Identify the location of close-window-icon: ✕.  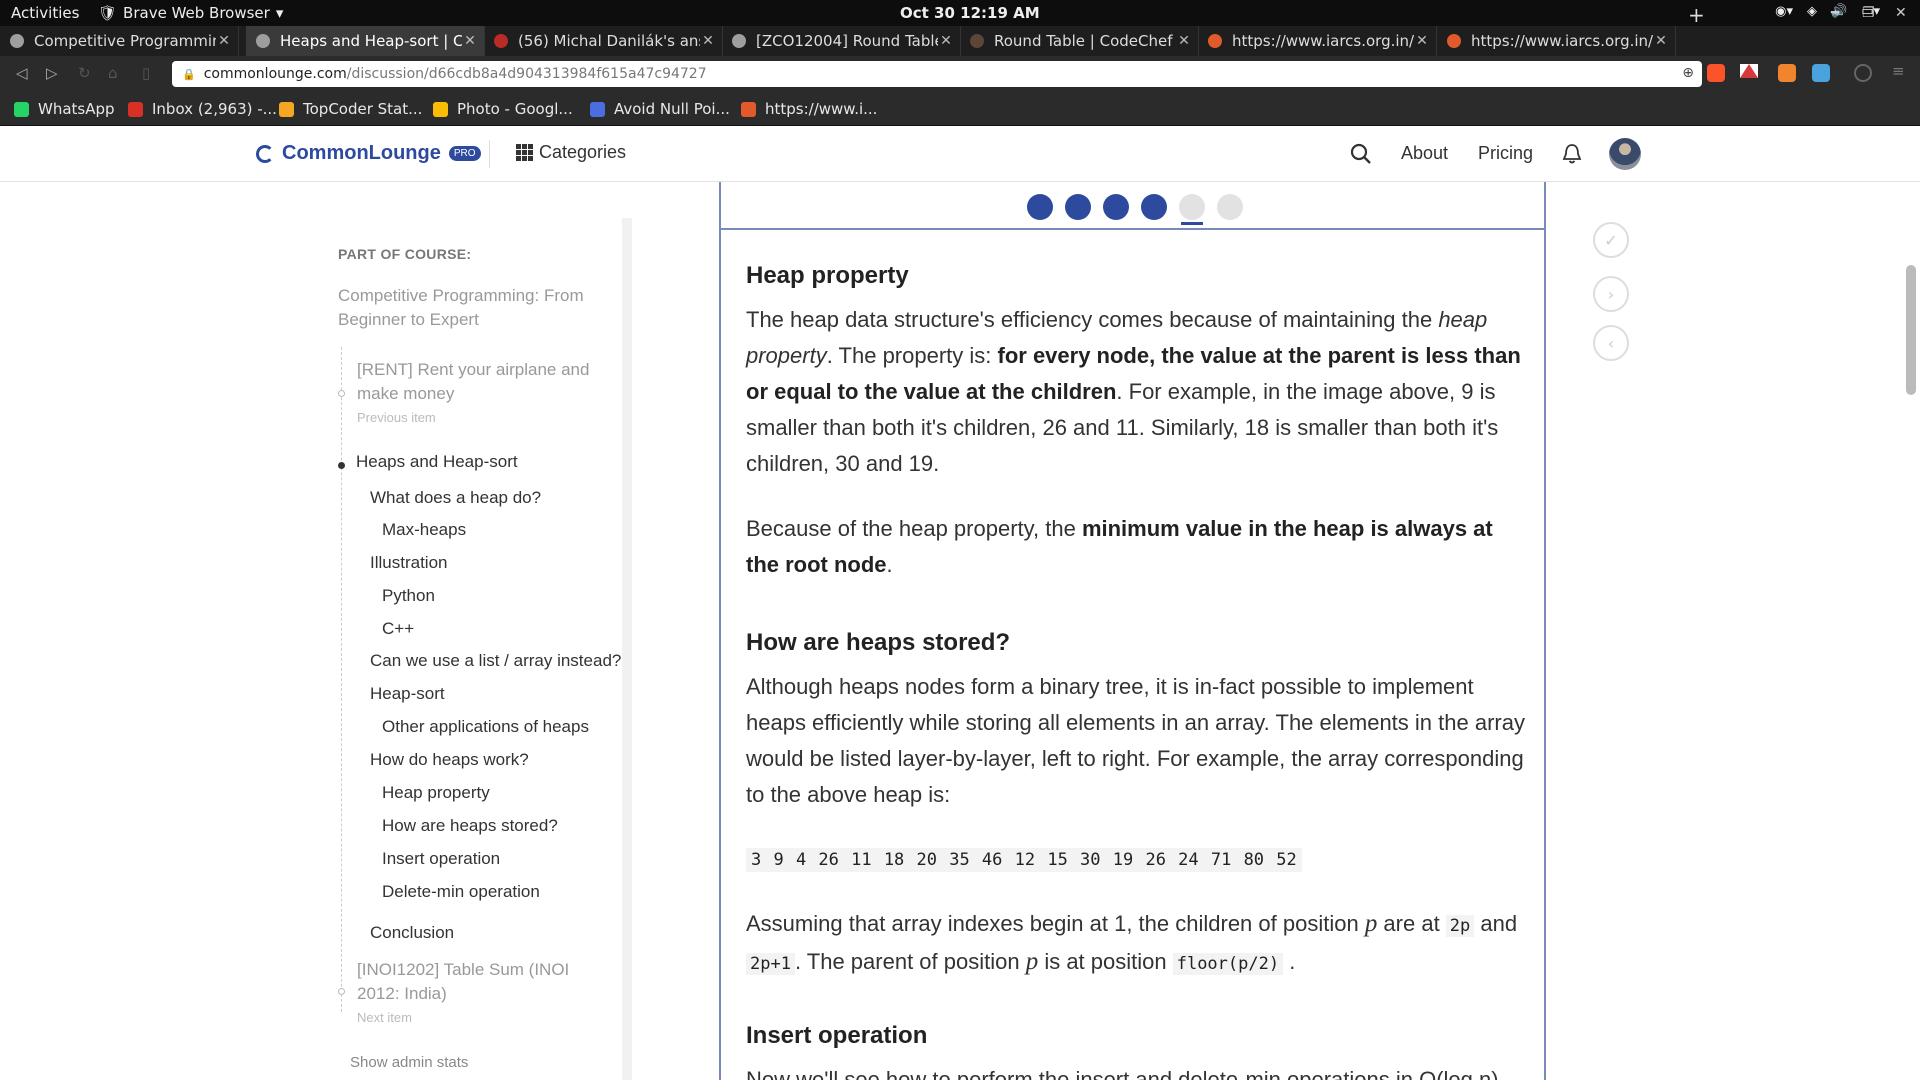
(1901, 13).